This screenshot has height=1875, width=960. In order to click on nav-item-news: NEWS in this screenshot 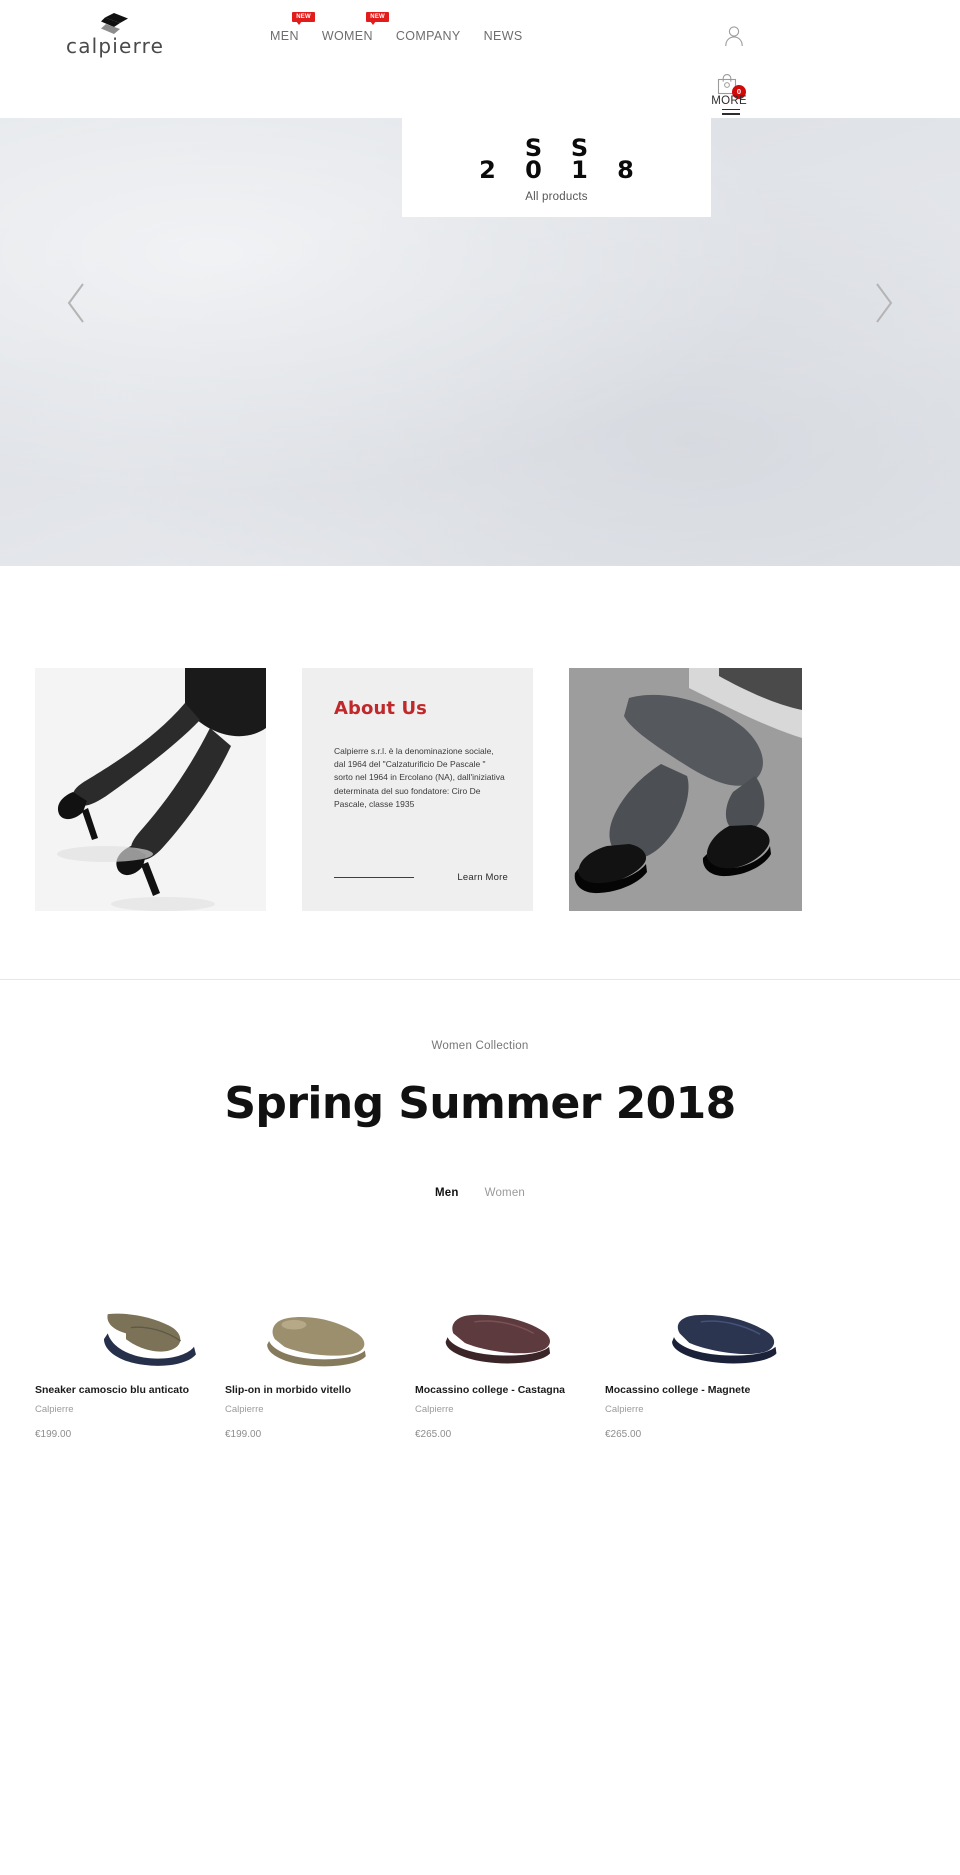, I will do `click(503, 36)`.